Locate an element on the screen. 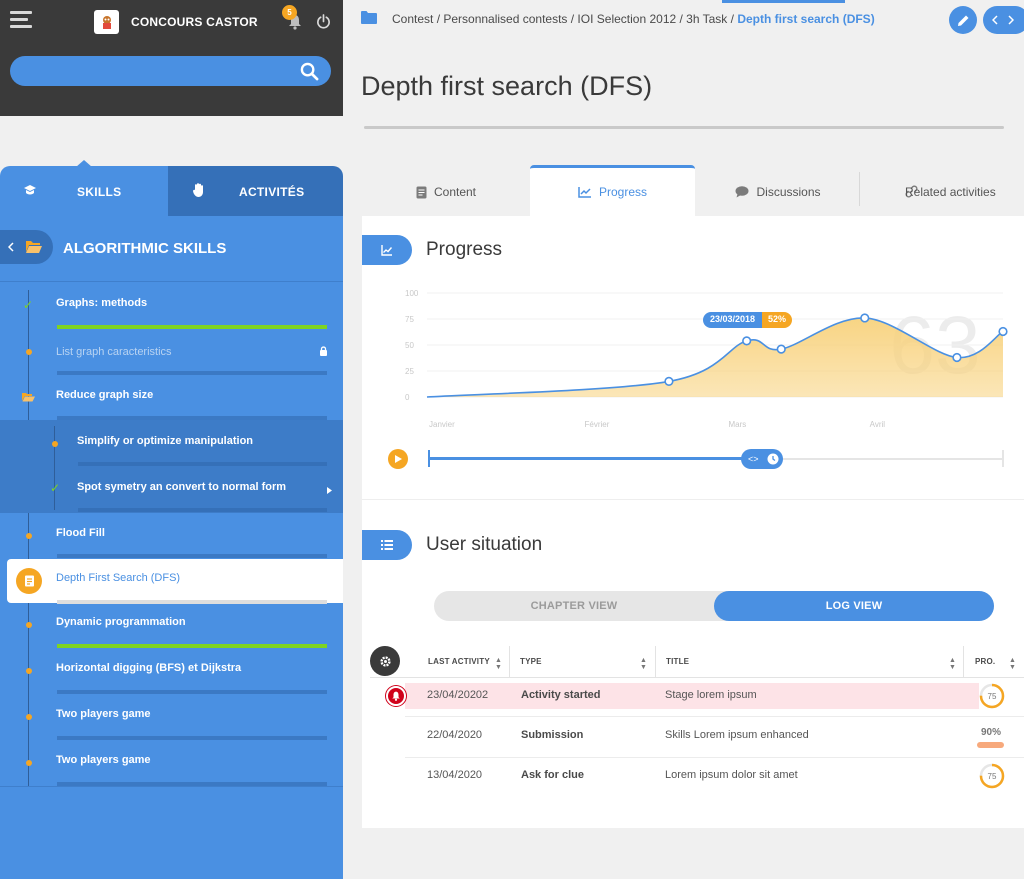 This screenshot has width=1024, height=879. tab-progress: Progress is located at coordinates (612, 190).